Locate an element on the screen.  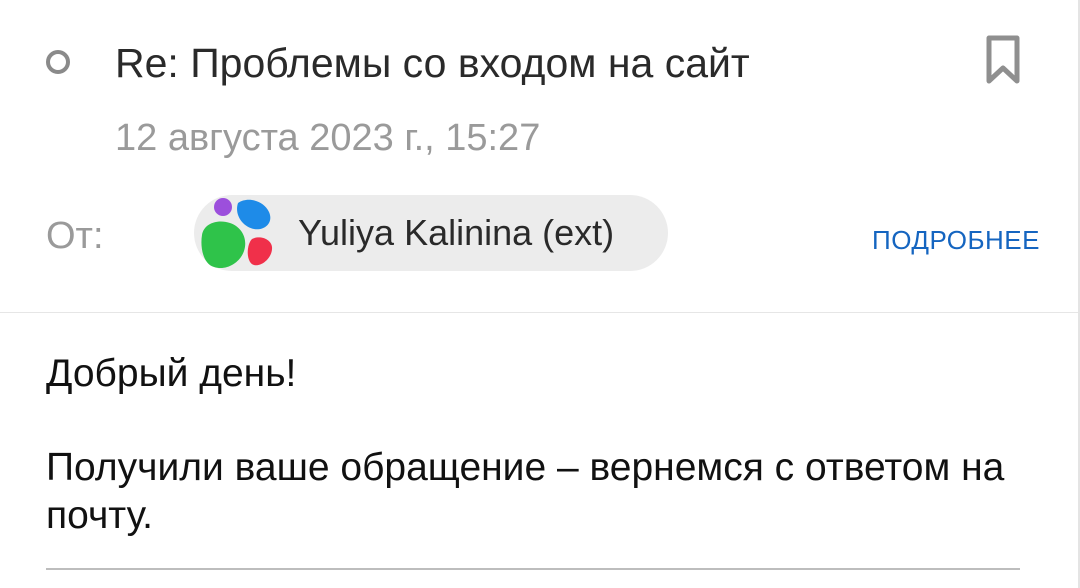
email-subject: Re: Проблемы со входом на сайт is located at coordinates (432, 63).